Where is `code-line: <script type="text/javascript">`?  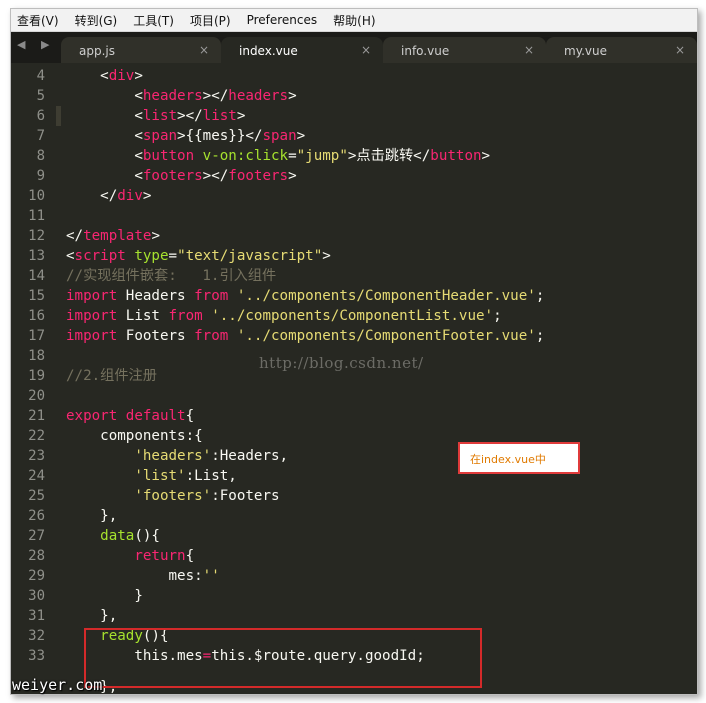
code-line: <script type="text/javascript"> is located at coordinates (198, 256).